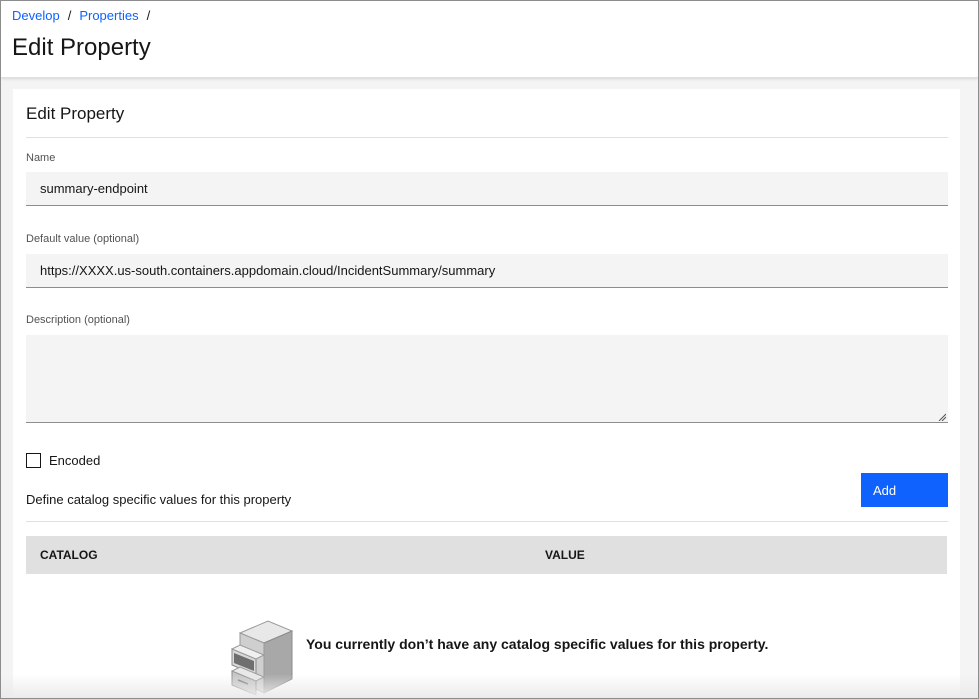  Describe the element at coordinates (489, 686) in the screenshot. I see `bottom-fade` at that location.